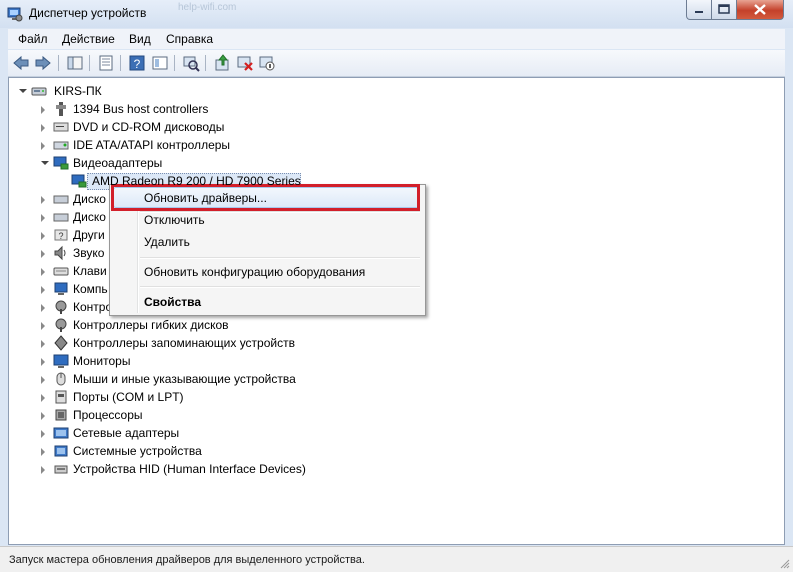 This screenshot has height=572, width=793. Describe the element at coordinates (78, 91) in the screenshot. I see `computer-name: KIRS-ПК` at that location.